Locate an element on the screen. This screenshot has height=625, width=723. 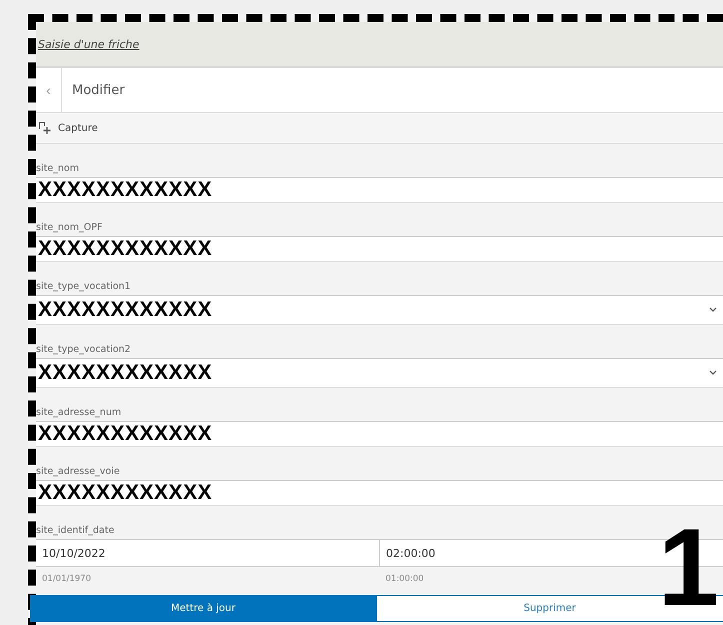
capture-button: Capture is located at coordinates (68, 128).